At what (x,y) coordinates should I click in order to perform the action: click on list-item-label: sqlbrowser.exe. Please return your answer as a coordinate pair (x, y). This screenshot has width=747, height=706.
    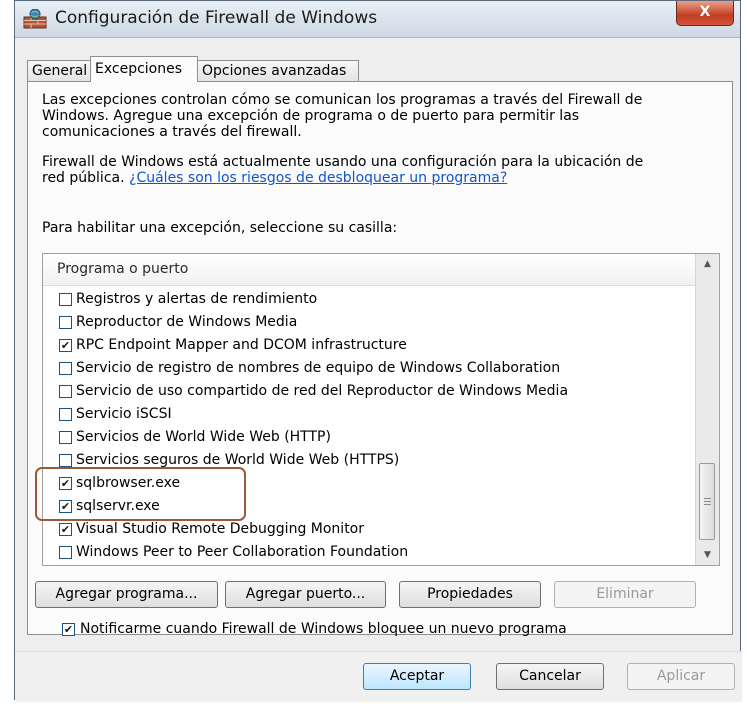
    Looking at the image, I should click on (128, 483).